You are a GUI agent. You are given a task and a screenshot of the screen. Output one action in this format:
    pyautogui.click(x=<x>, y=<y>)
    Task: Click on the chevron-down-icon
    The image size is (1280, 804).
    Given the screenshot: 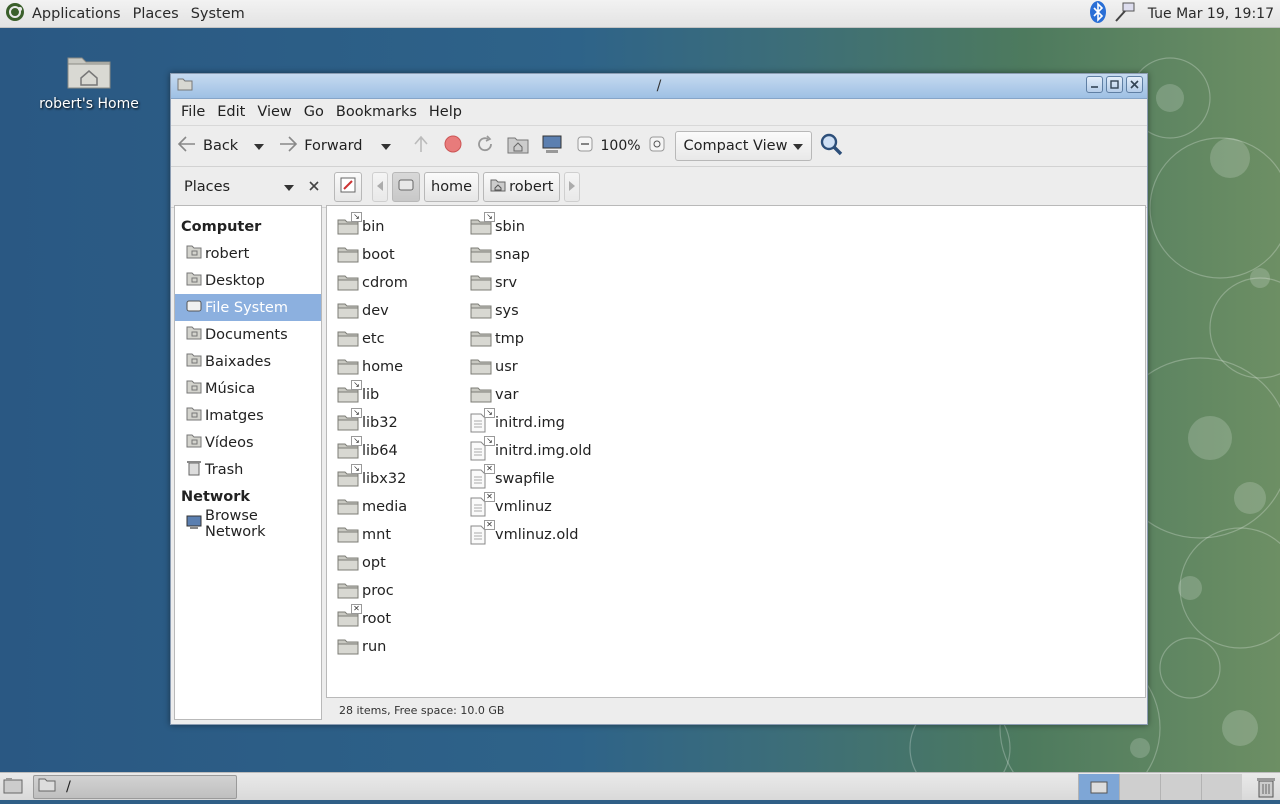 What is the action you would take?
    pyautogui.click(x=798, y=146)
    